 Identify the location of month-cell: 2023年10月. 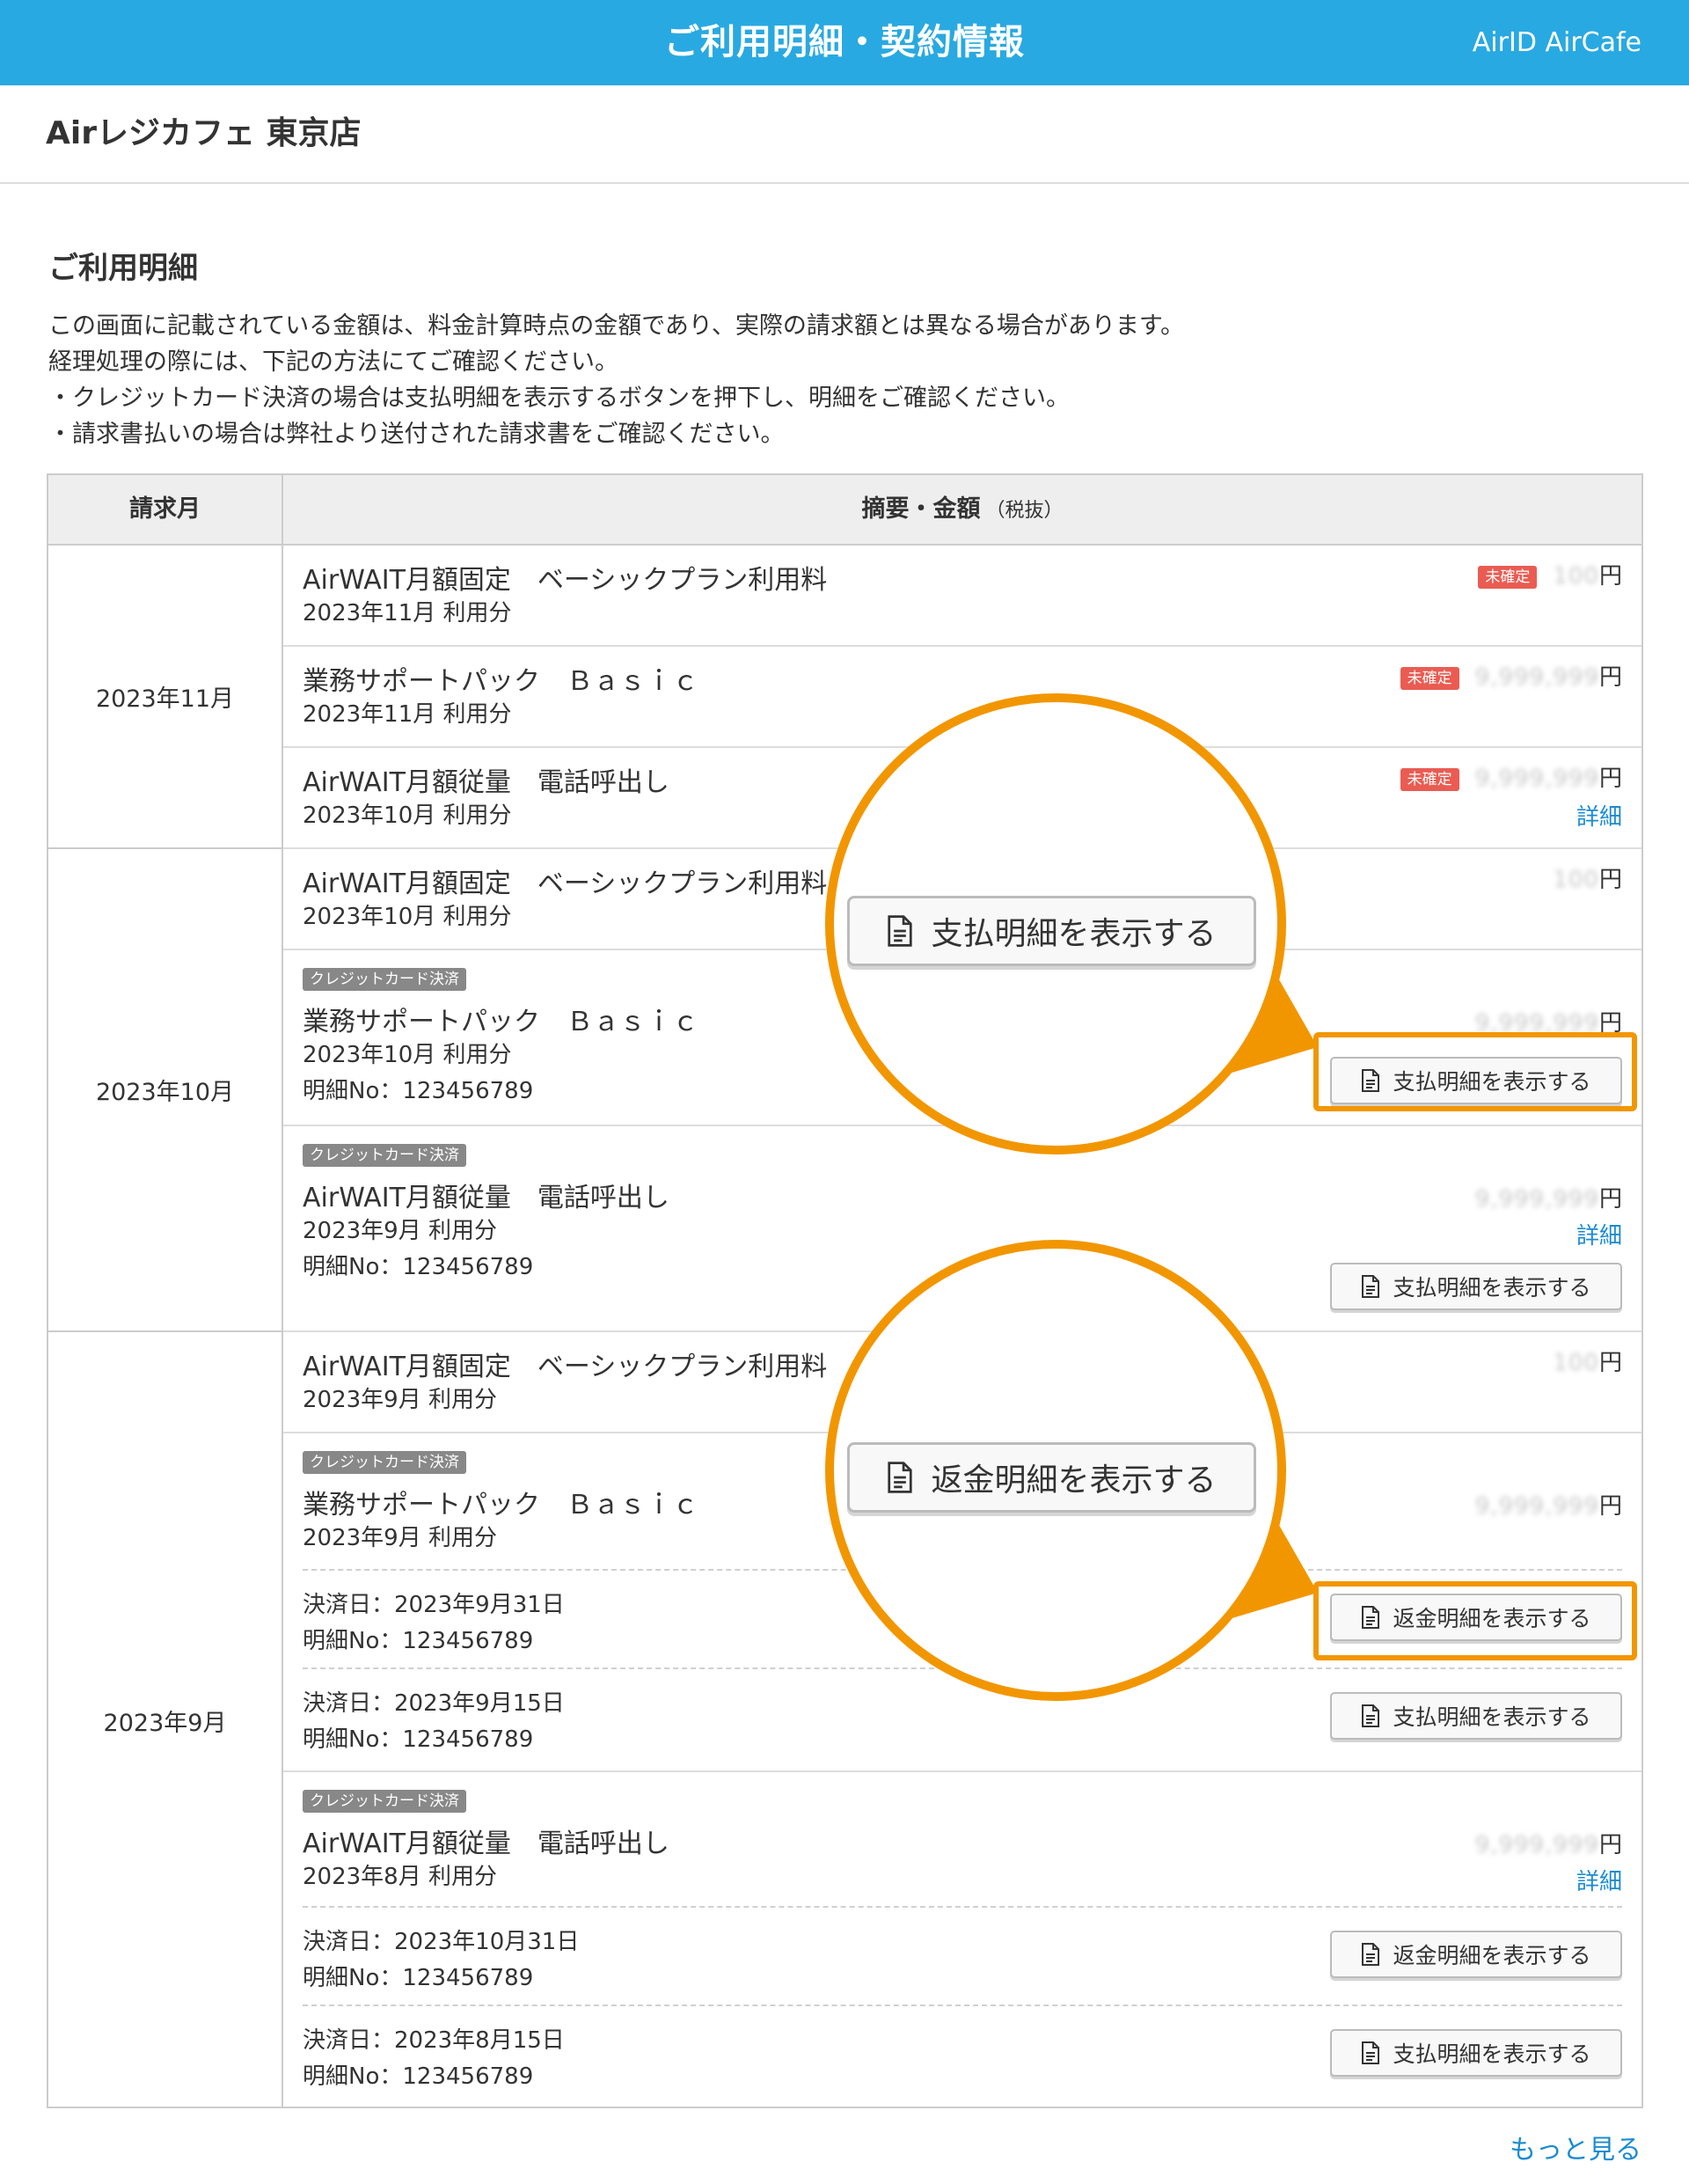
(165, 1090).